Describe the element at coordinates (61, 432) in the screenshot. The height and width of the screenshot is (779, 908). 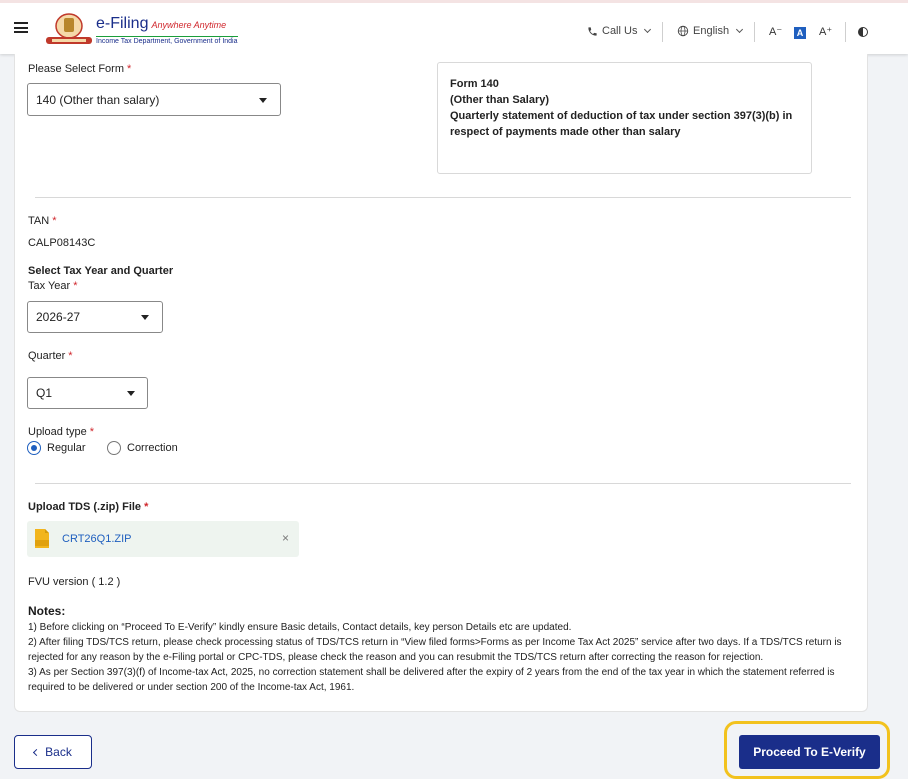
I see `upload-type-label: Upload type *` at that location.